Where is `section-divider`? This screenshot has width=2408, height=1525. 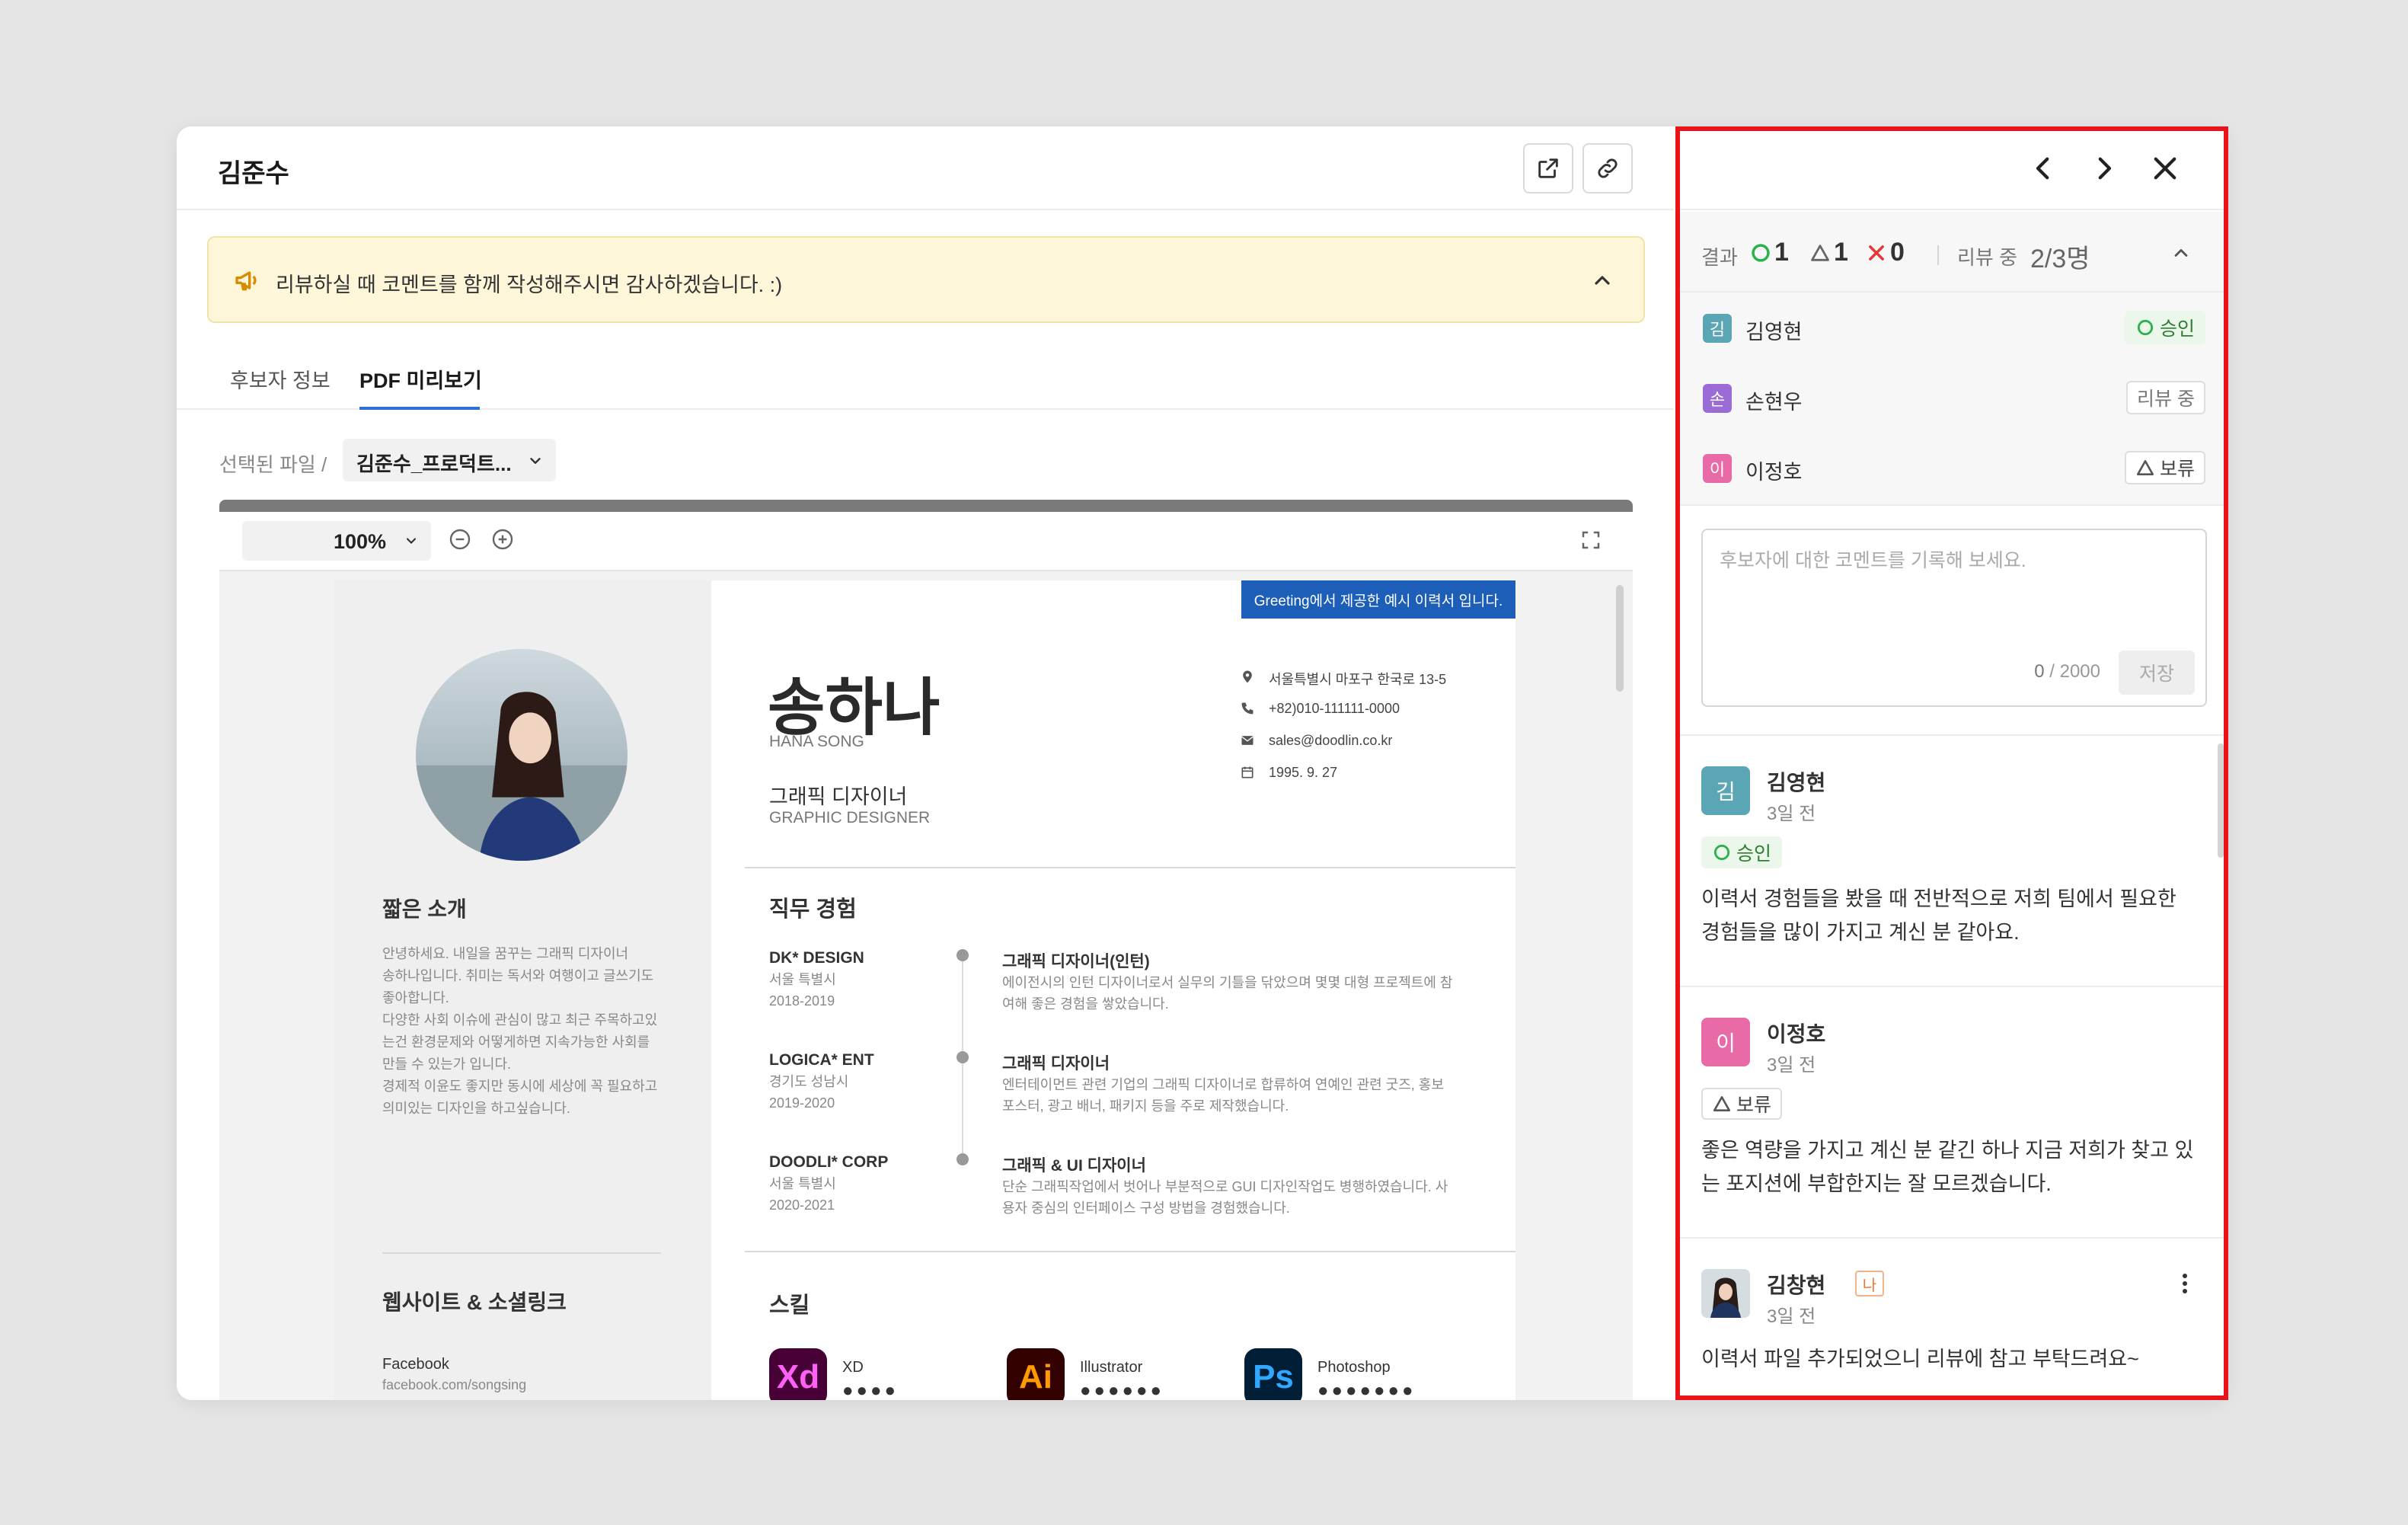 section-divider is located at coordinates (1130, 1252).